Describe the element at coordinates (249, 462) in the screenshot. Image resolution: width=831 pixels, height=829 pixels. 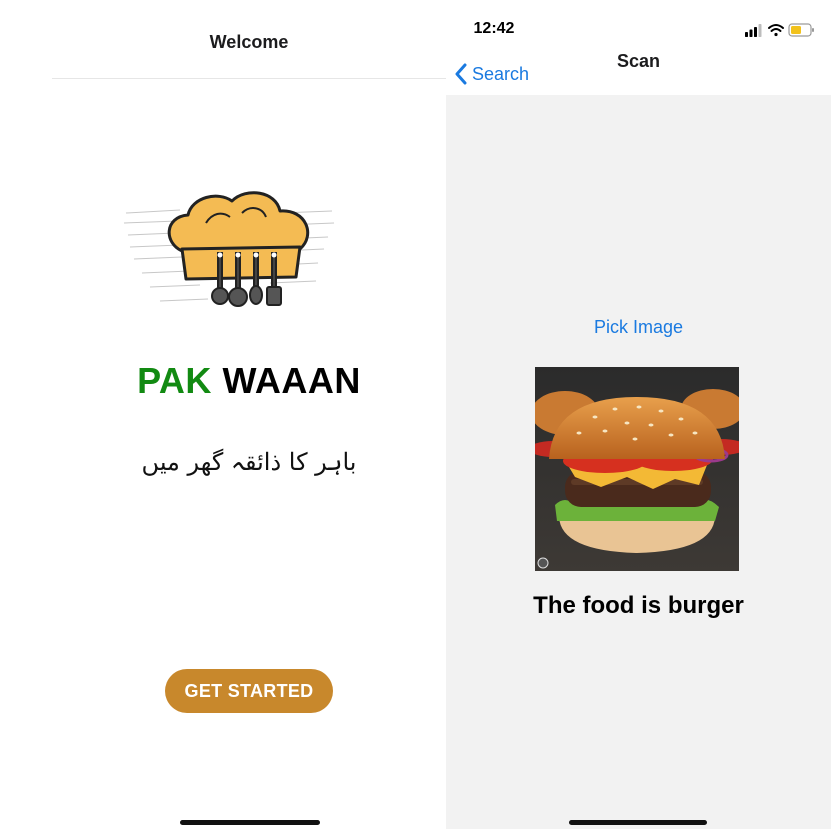
I see `urdu-tagline: باہر کا ذائقہ گھر میں` at that location.